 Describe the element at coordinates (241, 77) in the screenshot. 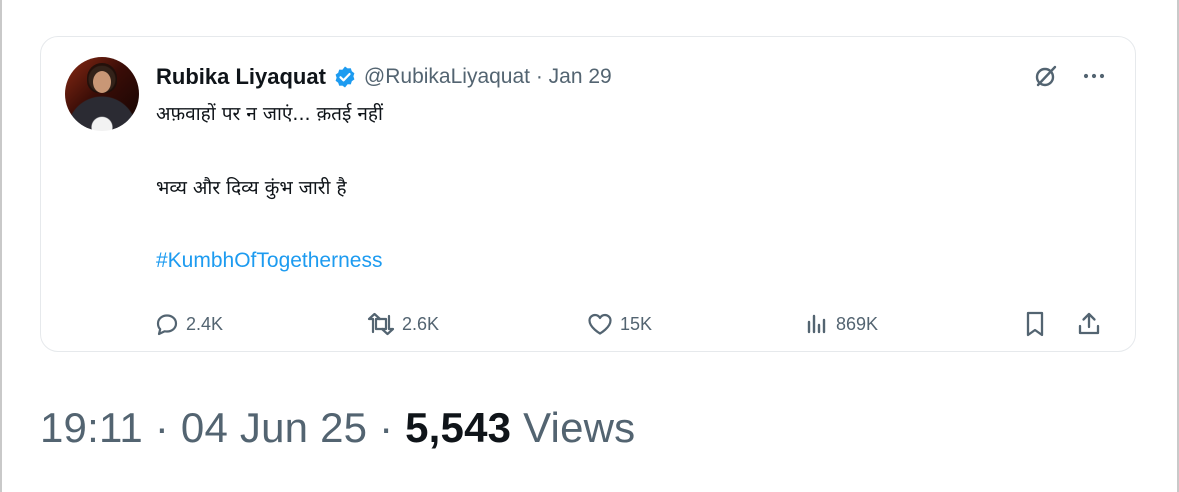

I see `author-name: Rubika Liyaquat` at that location.